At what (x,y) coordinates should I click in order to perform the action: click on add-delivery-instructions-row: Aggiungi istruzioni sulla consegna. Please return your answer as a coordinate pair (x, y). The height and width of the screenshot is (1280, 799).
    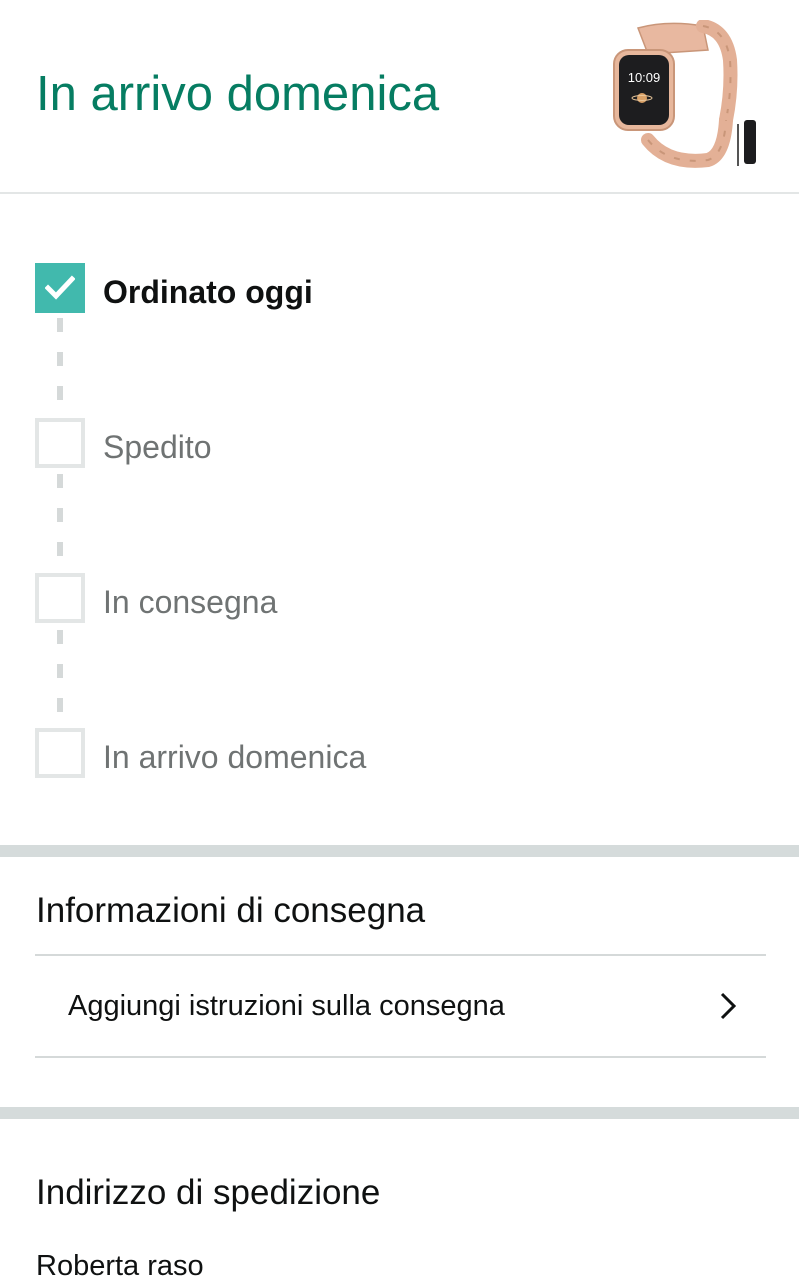
    Looking at the image, I should click on (400, 1006).